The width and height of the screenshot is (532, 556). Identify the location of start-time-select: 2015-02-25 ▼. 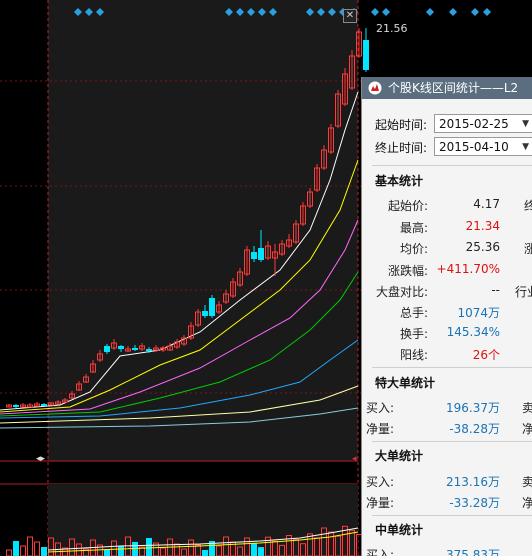
(483, 123).